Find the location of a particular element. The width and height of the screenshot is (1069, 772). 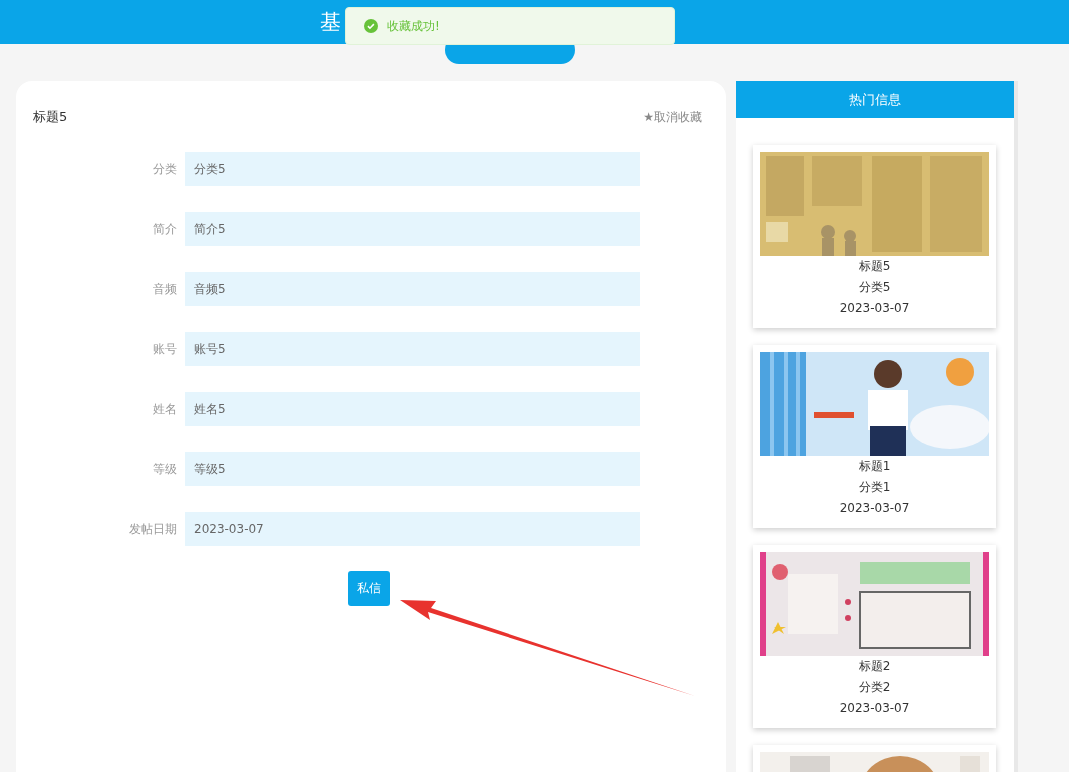

toast-message: 收藏成功! is located at coordinates (413, 26).